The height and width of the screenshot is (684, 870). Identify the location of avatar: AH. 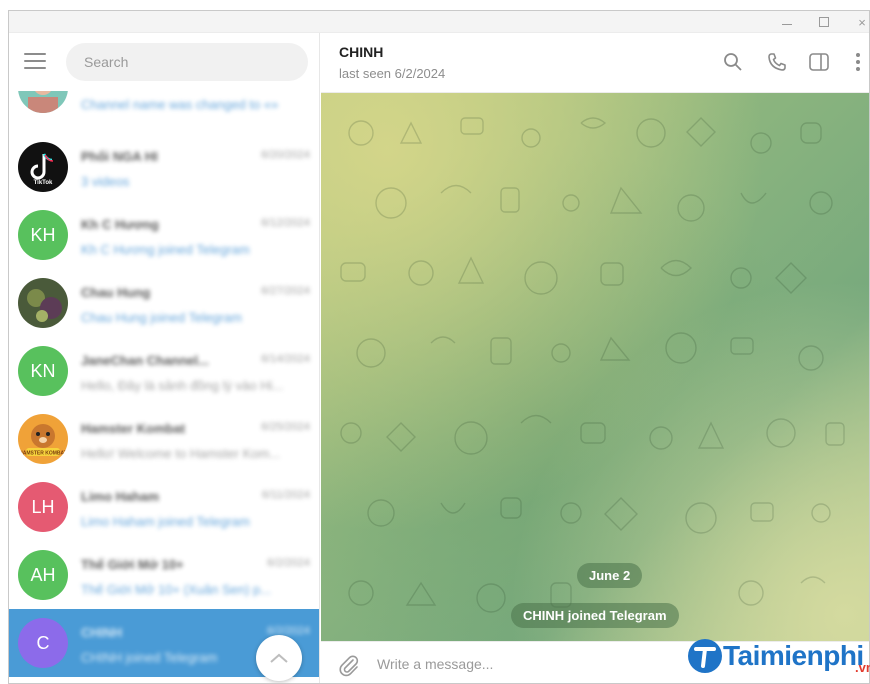
(43, 575).